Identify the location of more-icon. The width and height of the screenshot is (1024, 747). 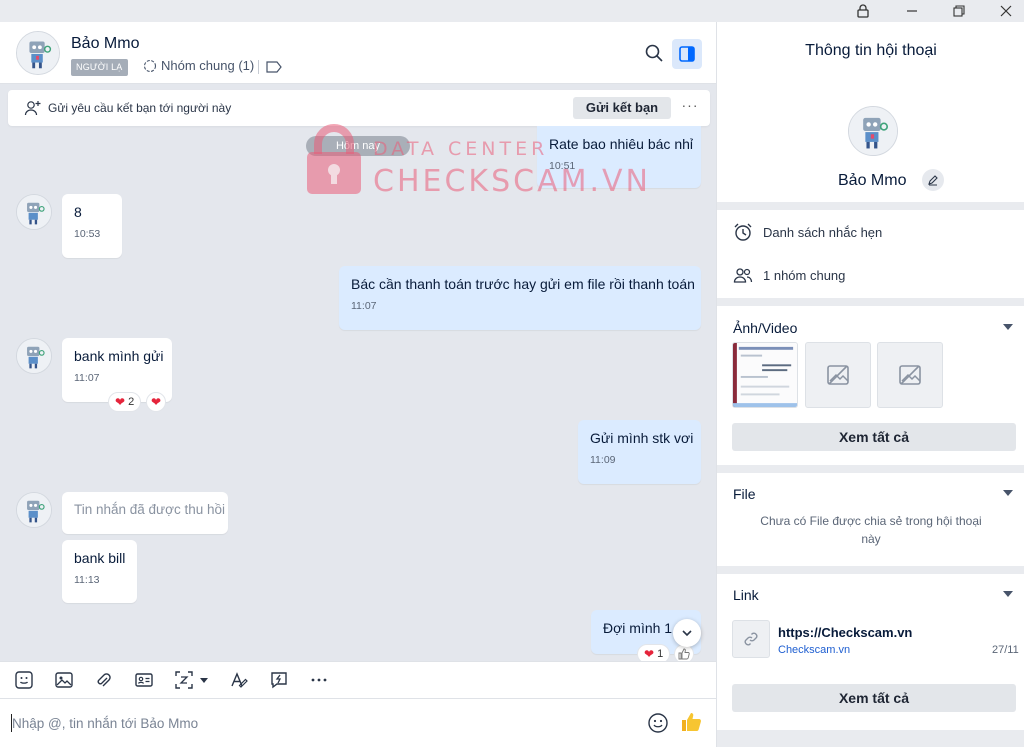
(319, 680).